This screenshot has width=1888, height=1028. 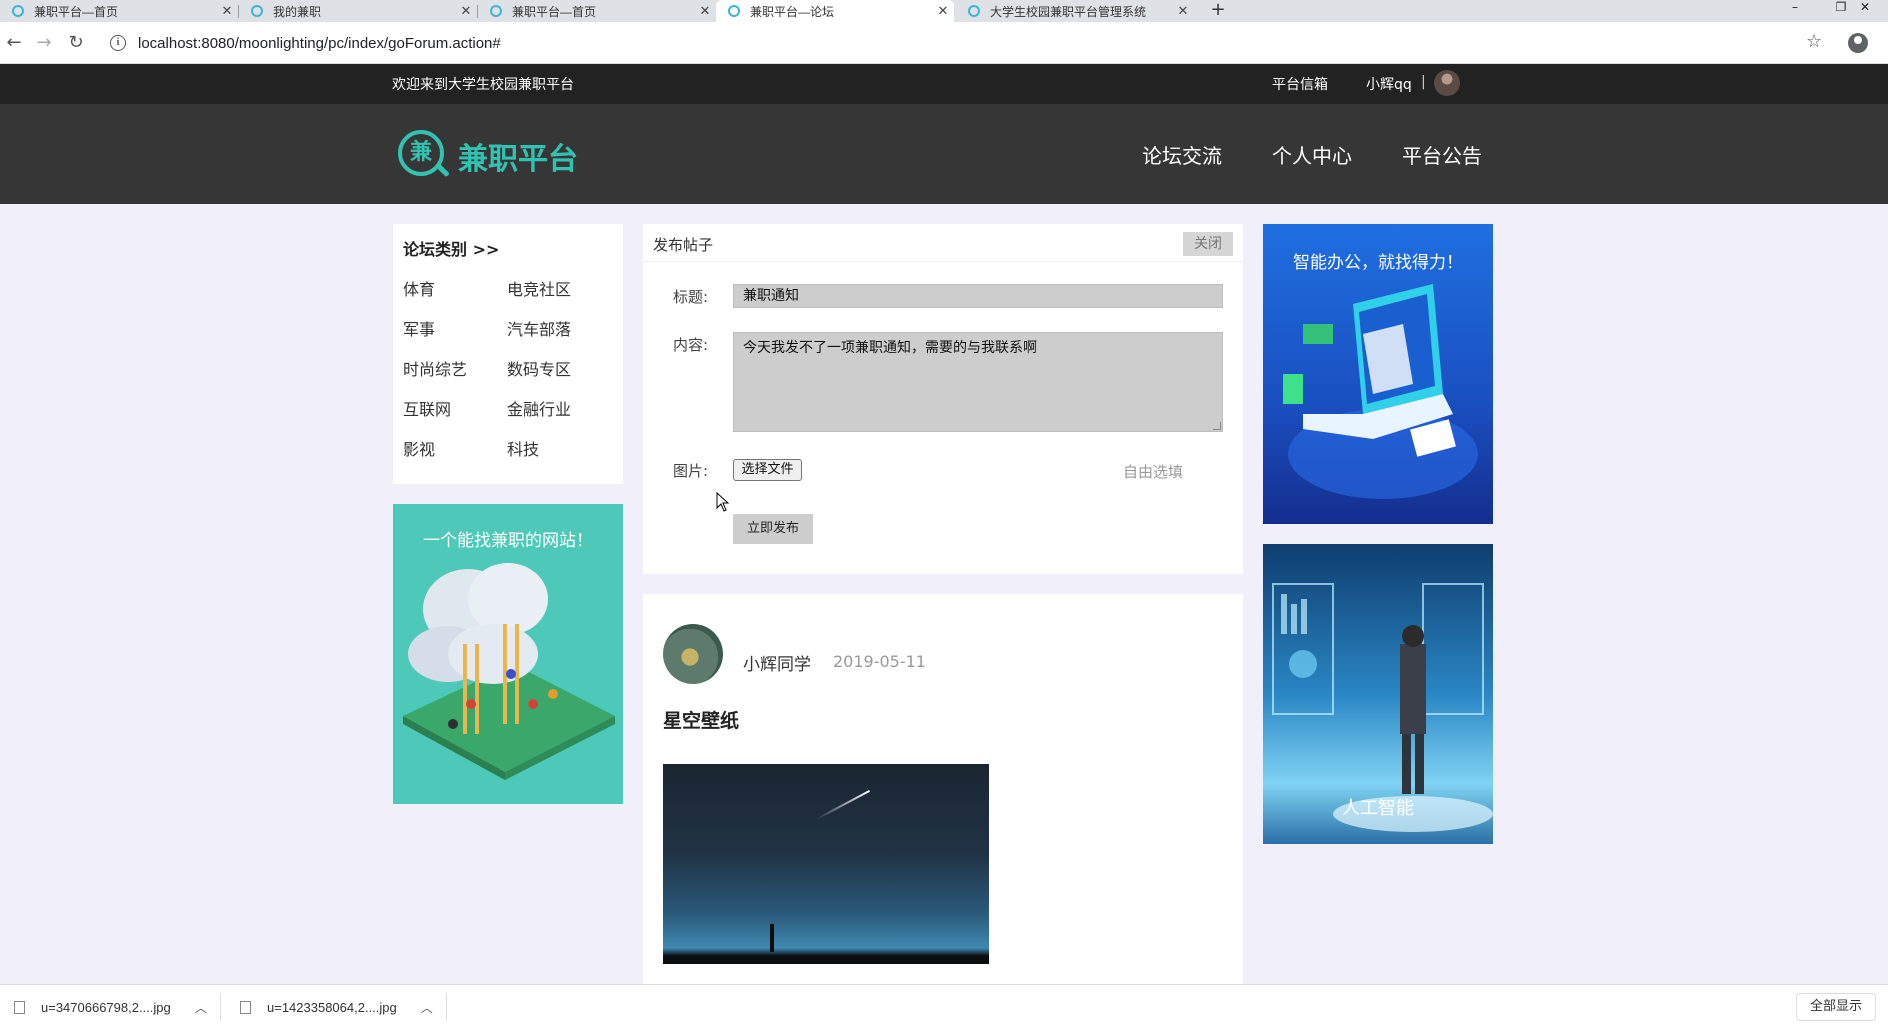 I want to click on category-item: 影视, so click(x=419, y=448).